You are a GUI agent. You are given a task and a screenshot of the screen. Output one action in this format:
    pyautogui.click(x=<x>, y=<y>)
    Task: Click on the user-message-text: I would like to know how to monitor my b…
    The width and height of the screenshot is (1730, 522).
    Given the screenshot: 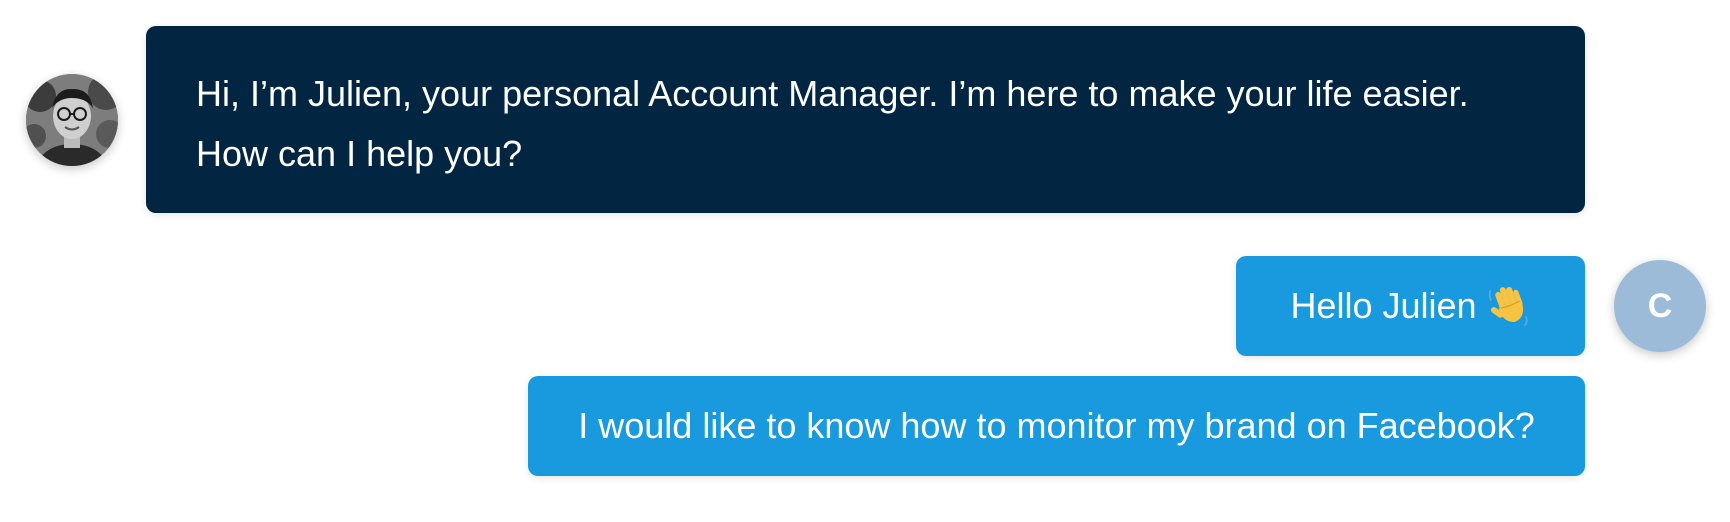 What is the action you would take?
    pyautogui.click(x=1056, y=425)
    